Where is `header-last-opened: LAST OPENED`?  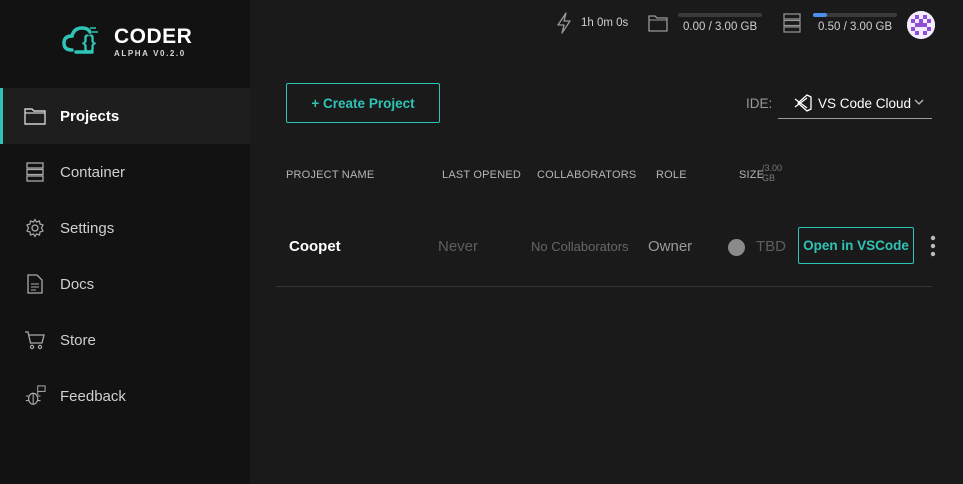 header-last-opened: LAST OPENED is located at coordinates (482, 175).